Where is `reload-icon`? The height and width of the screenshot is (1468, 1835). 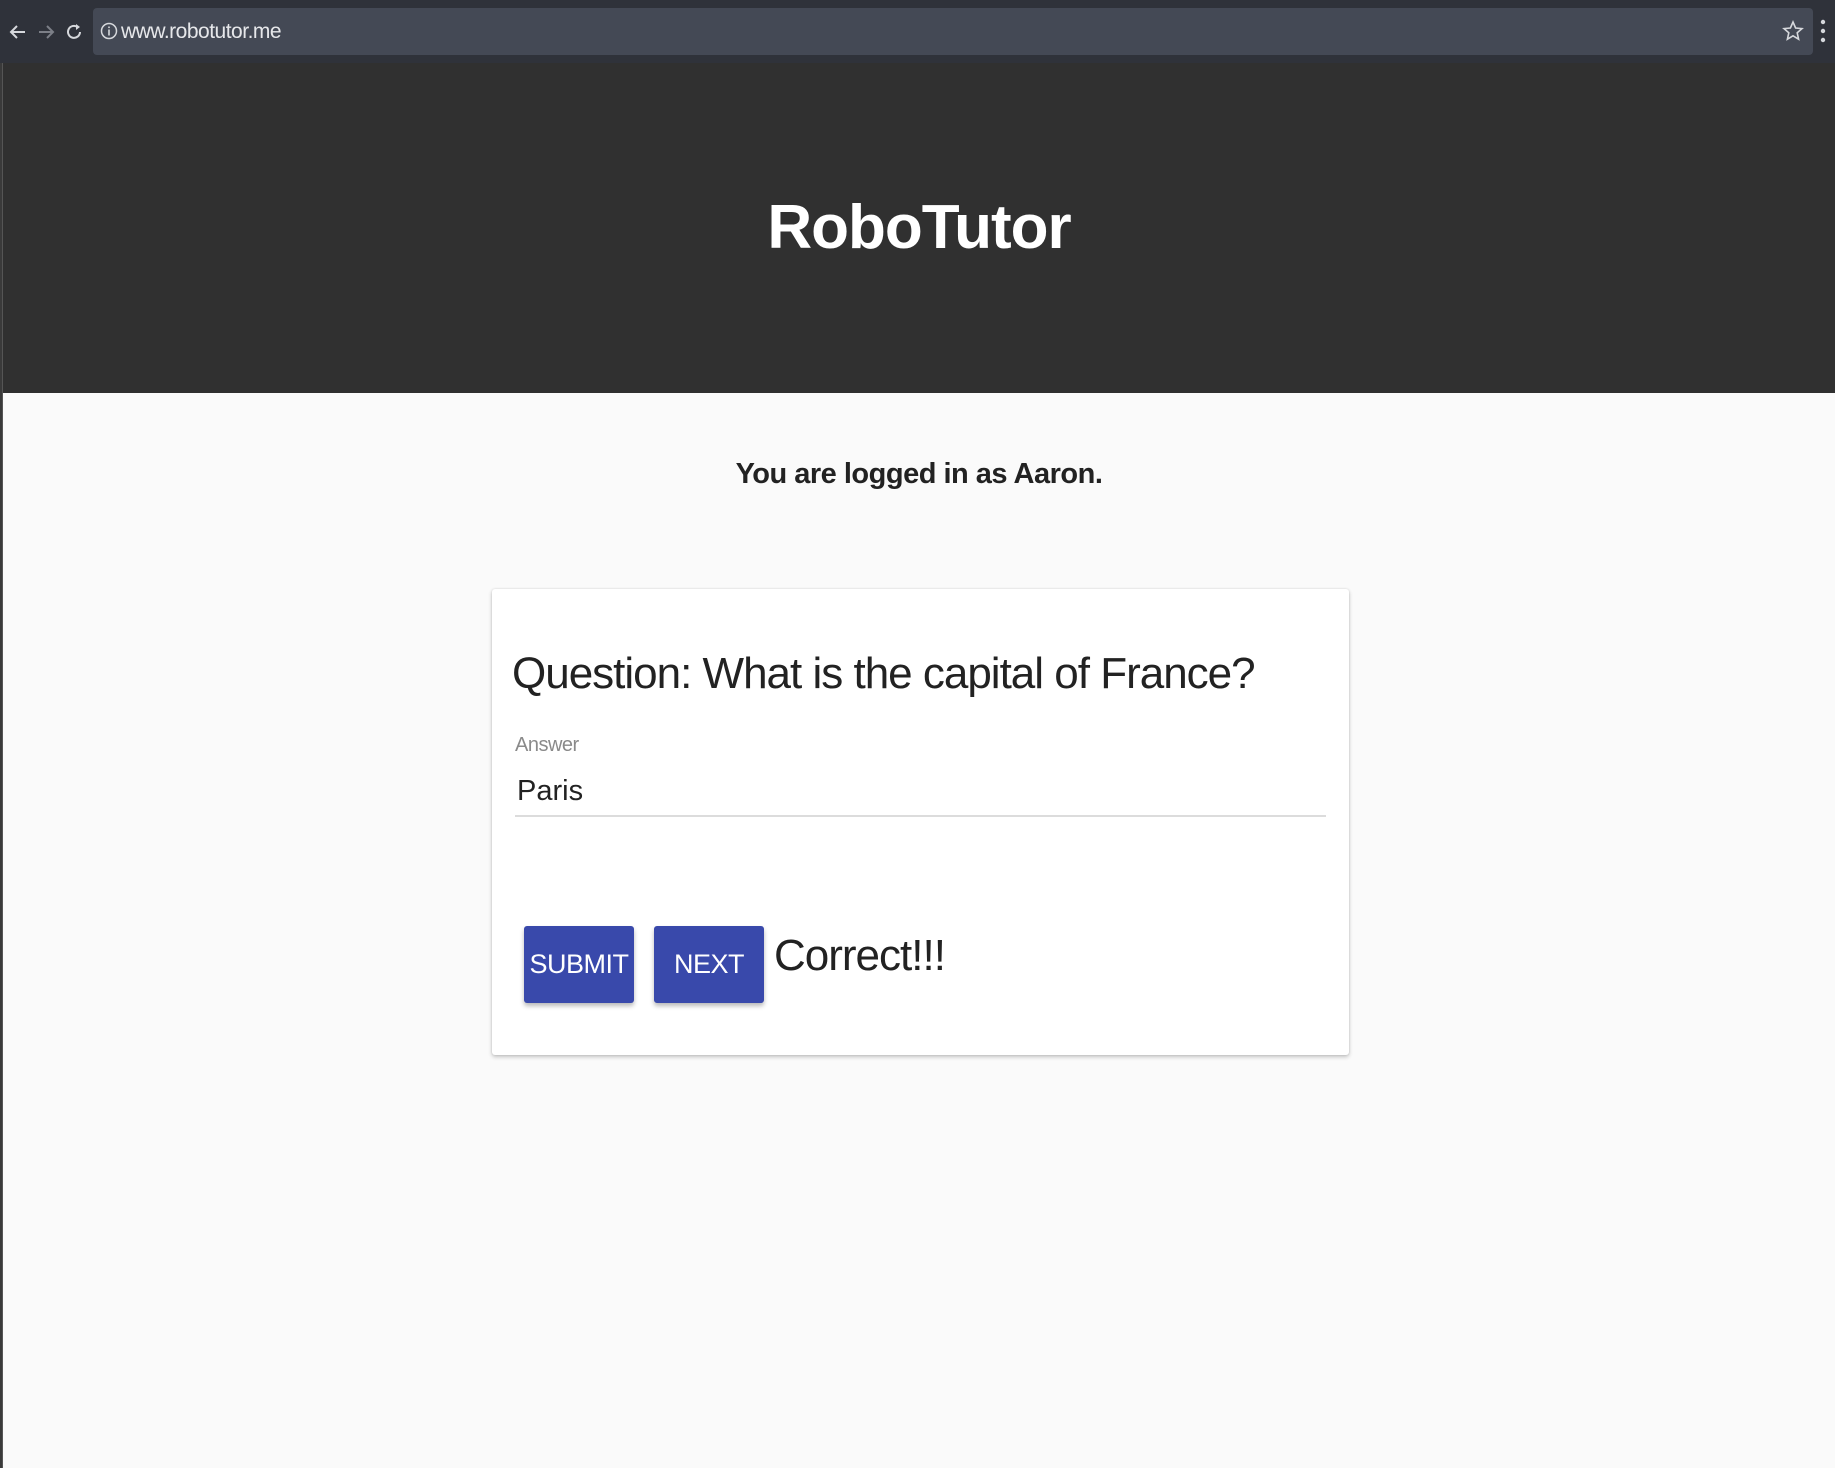
reload-icon is located at coordinates (74, 32).